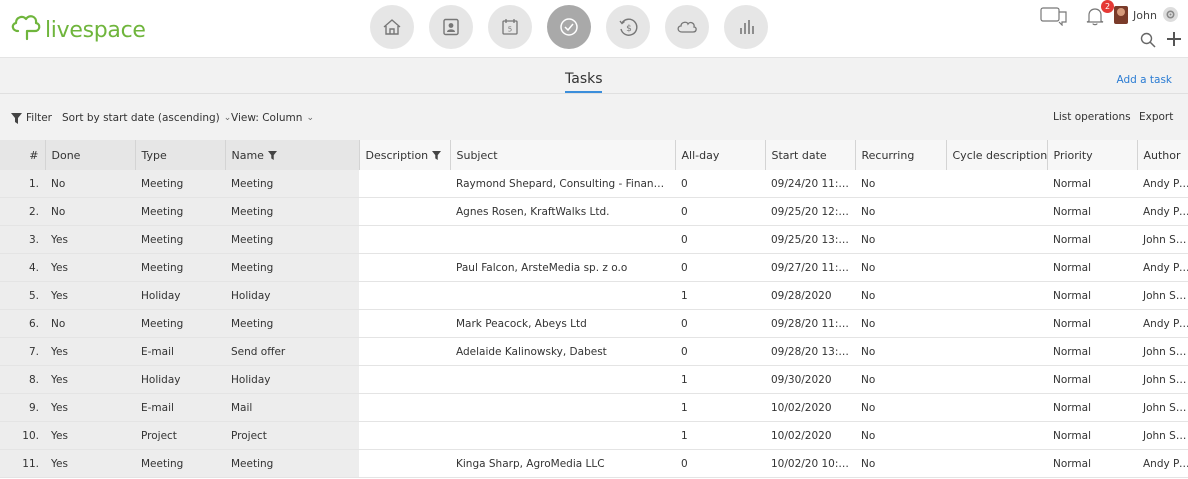  Describe the element at coordinates (720, 155) in the screenshot. I see `column-header-all-day: All-day` at that location.